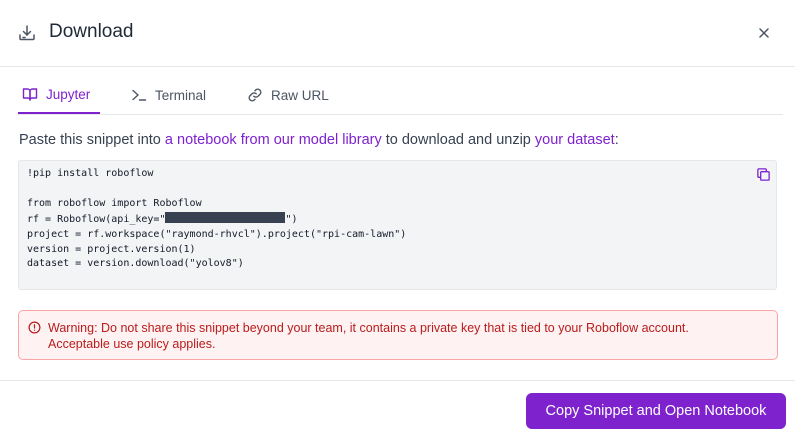 The image size is (795, 440). Describe the element at coordinates (616, 140) in the screenshot. I see `instructions-suffix: :` at that location.